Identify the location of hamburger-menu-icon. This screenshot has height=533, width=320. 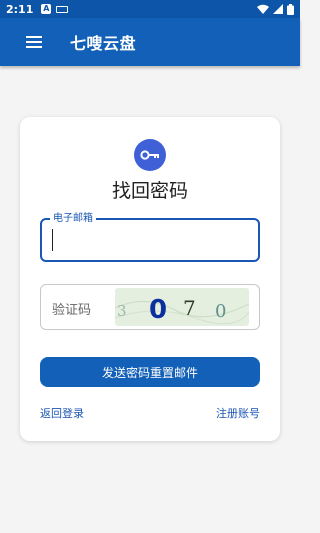
(34, 42).